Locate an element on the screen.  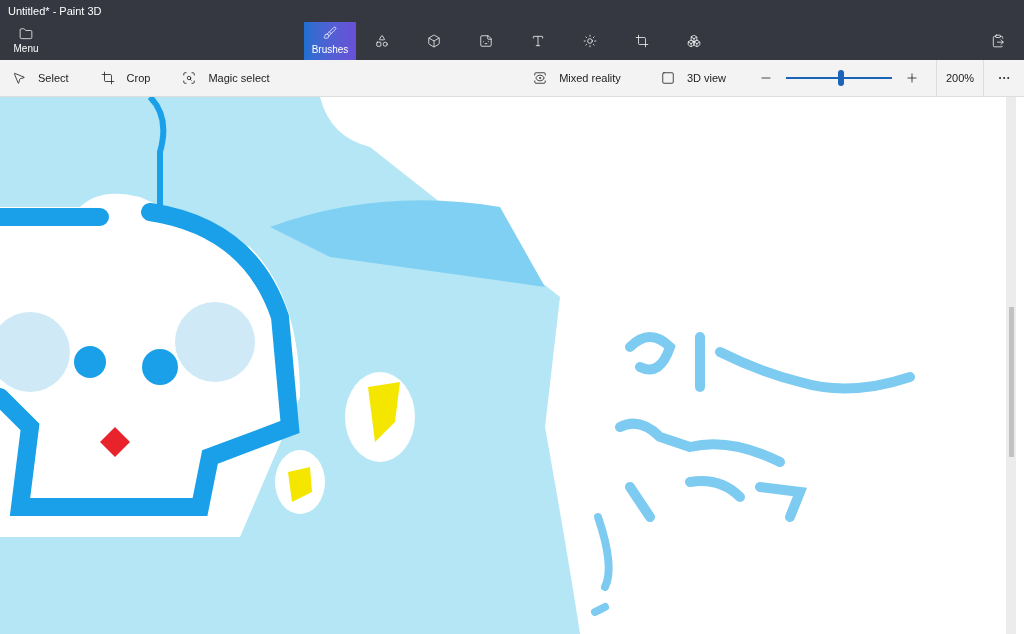
toolbar-button: Crop is located at coordinates (125, 78).